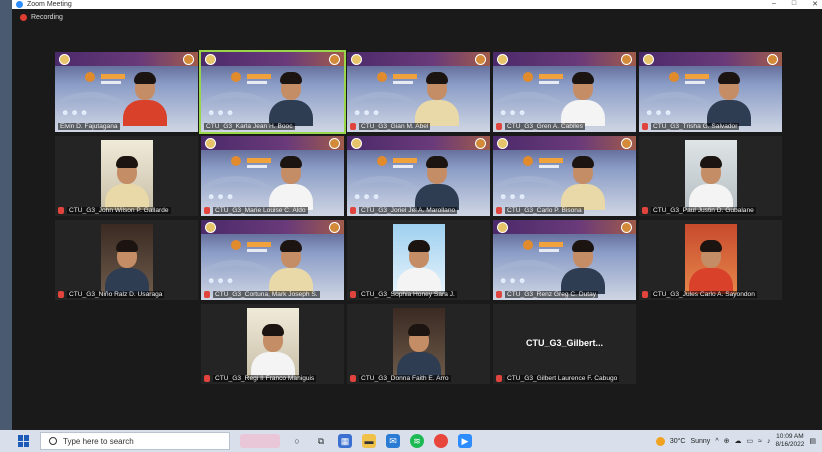 The image size is (822, 452). I want to click on participant-tile: CTU_G3_Sophia Honey Sara J., so click(418, 260).